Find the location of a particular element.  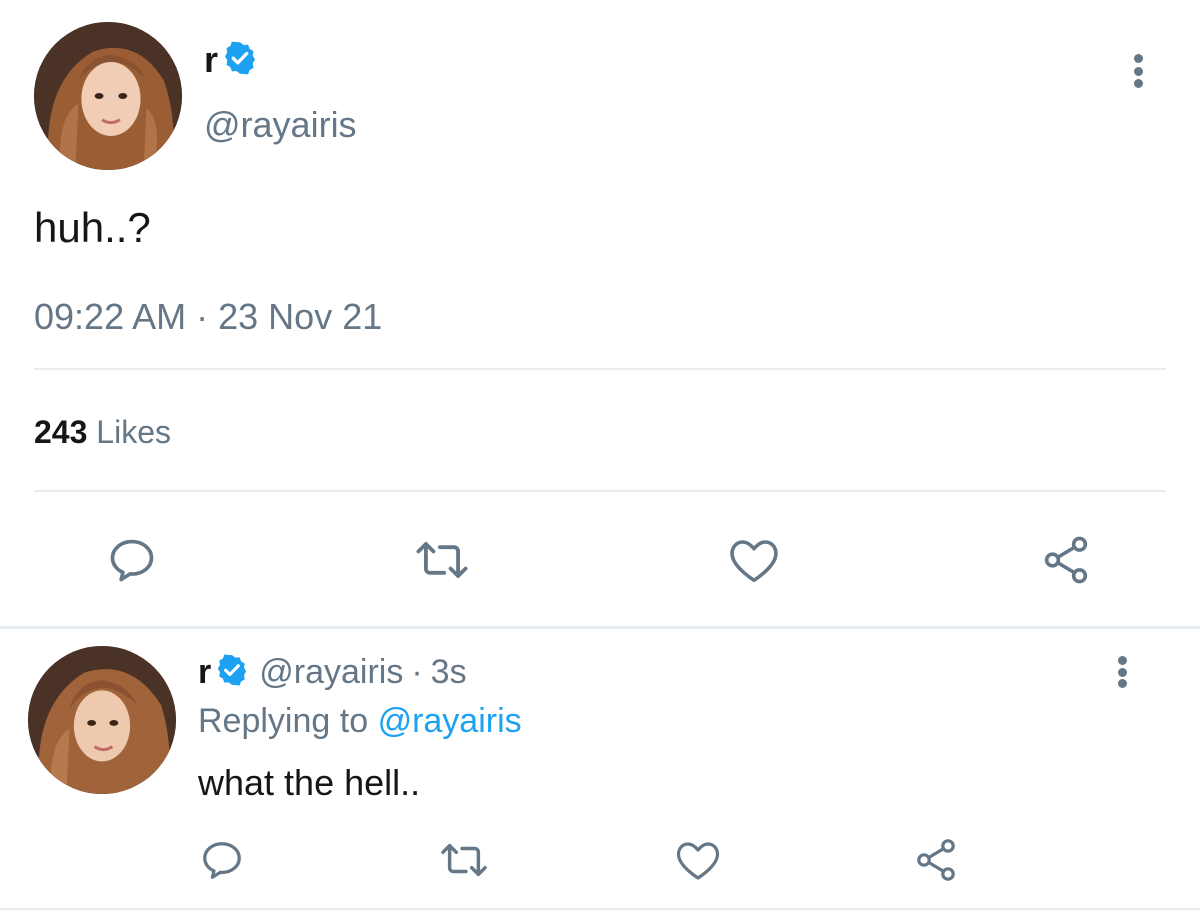

reply-handle: @rayairis is located at coordinates (331, 672).